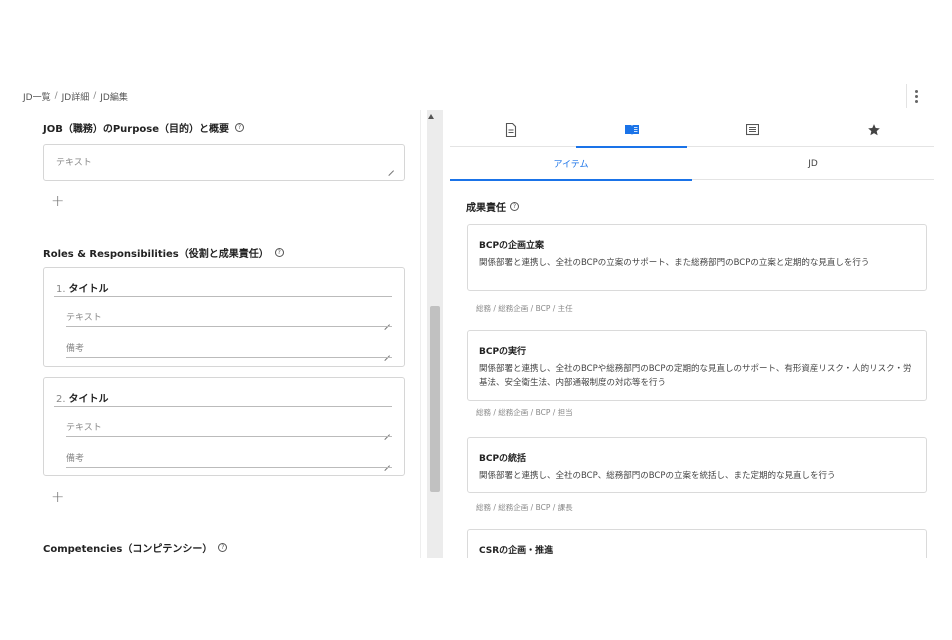 The image size is (952, 640). I want to click on star-icon, so click(873, 130).